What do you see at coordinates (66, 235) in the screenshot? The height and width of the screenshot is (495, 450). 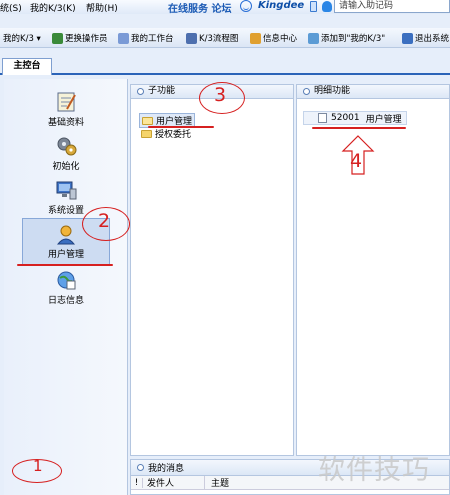 I see `user-icon` at bounding box center [66, 235].